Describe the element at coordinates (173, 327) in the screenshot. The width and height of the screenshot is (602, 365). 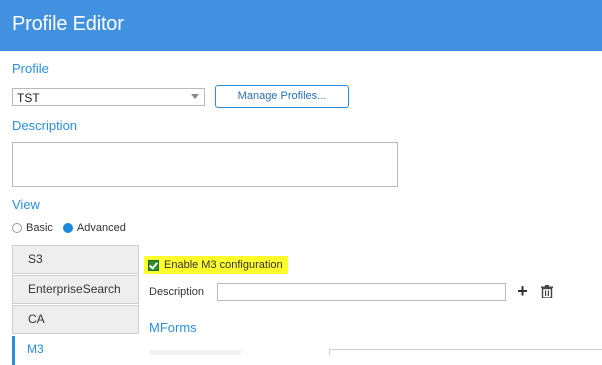
I see `mforms-label: MForms` at that location.